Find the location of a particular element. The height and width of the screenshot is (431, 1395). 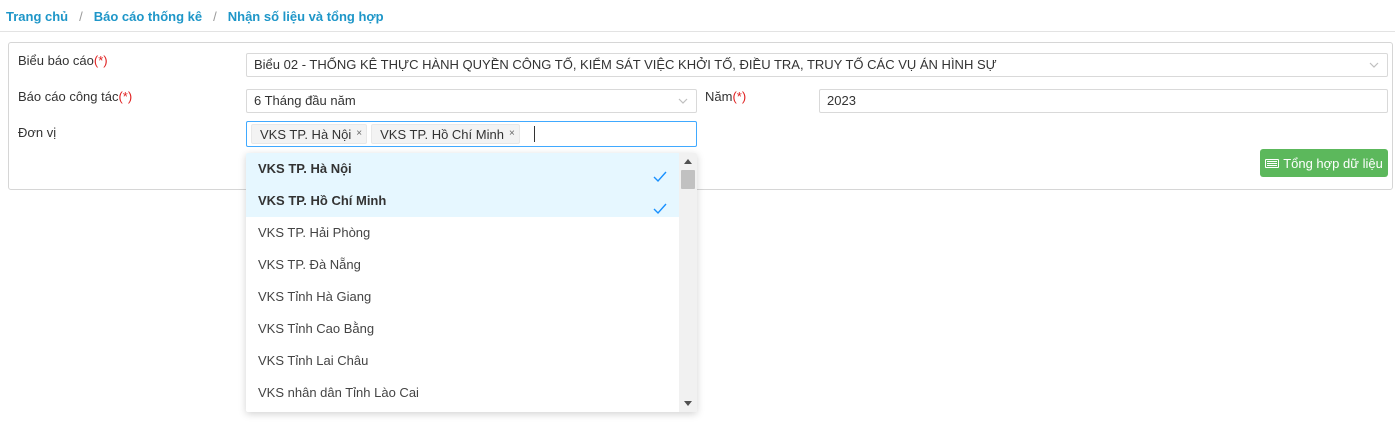

dropdown-option: VKS TP. Đà Nẵng is located at coordinates (462, 265).